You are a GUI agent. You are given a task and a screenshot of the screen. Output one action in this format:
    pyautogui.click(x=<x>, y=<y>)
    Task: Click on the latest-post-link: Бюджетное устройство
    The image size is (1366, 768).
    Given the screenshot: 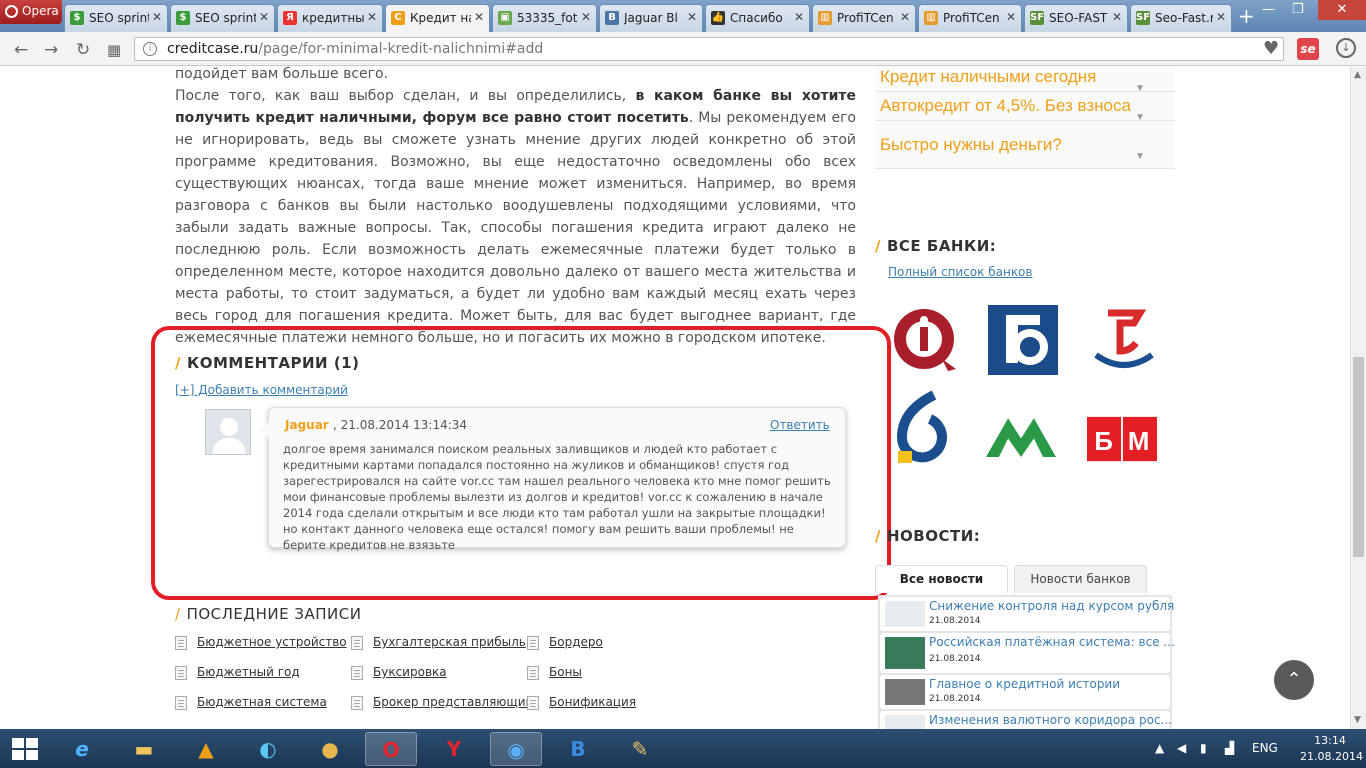 What is the action you would take?
    pyautogui.click(x=261, y=642)
    